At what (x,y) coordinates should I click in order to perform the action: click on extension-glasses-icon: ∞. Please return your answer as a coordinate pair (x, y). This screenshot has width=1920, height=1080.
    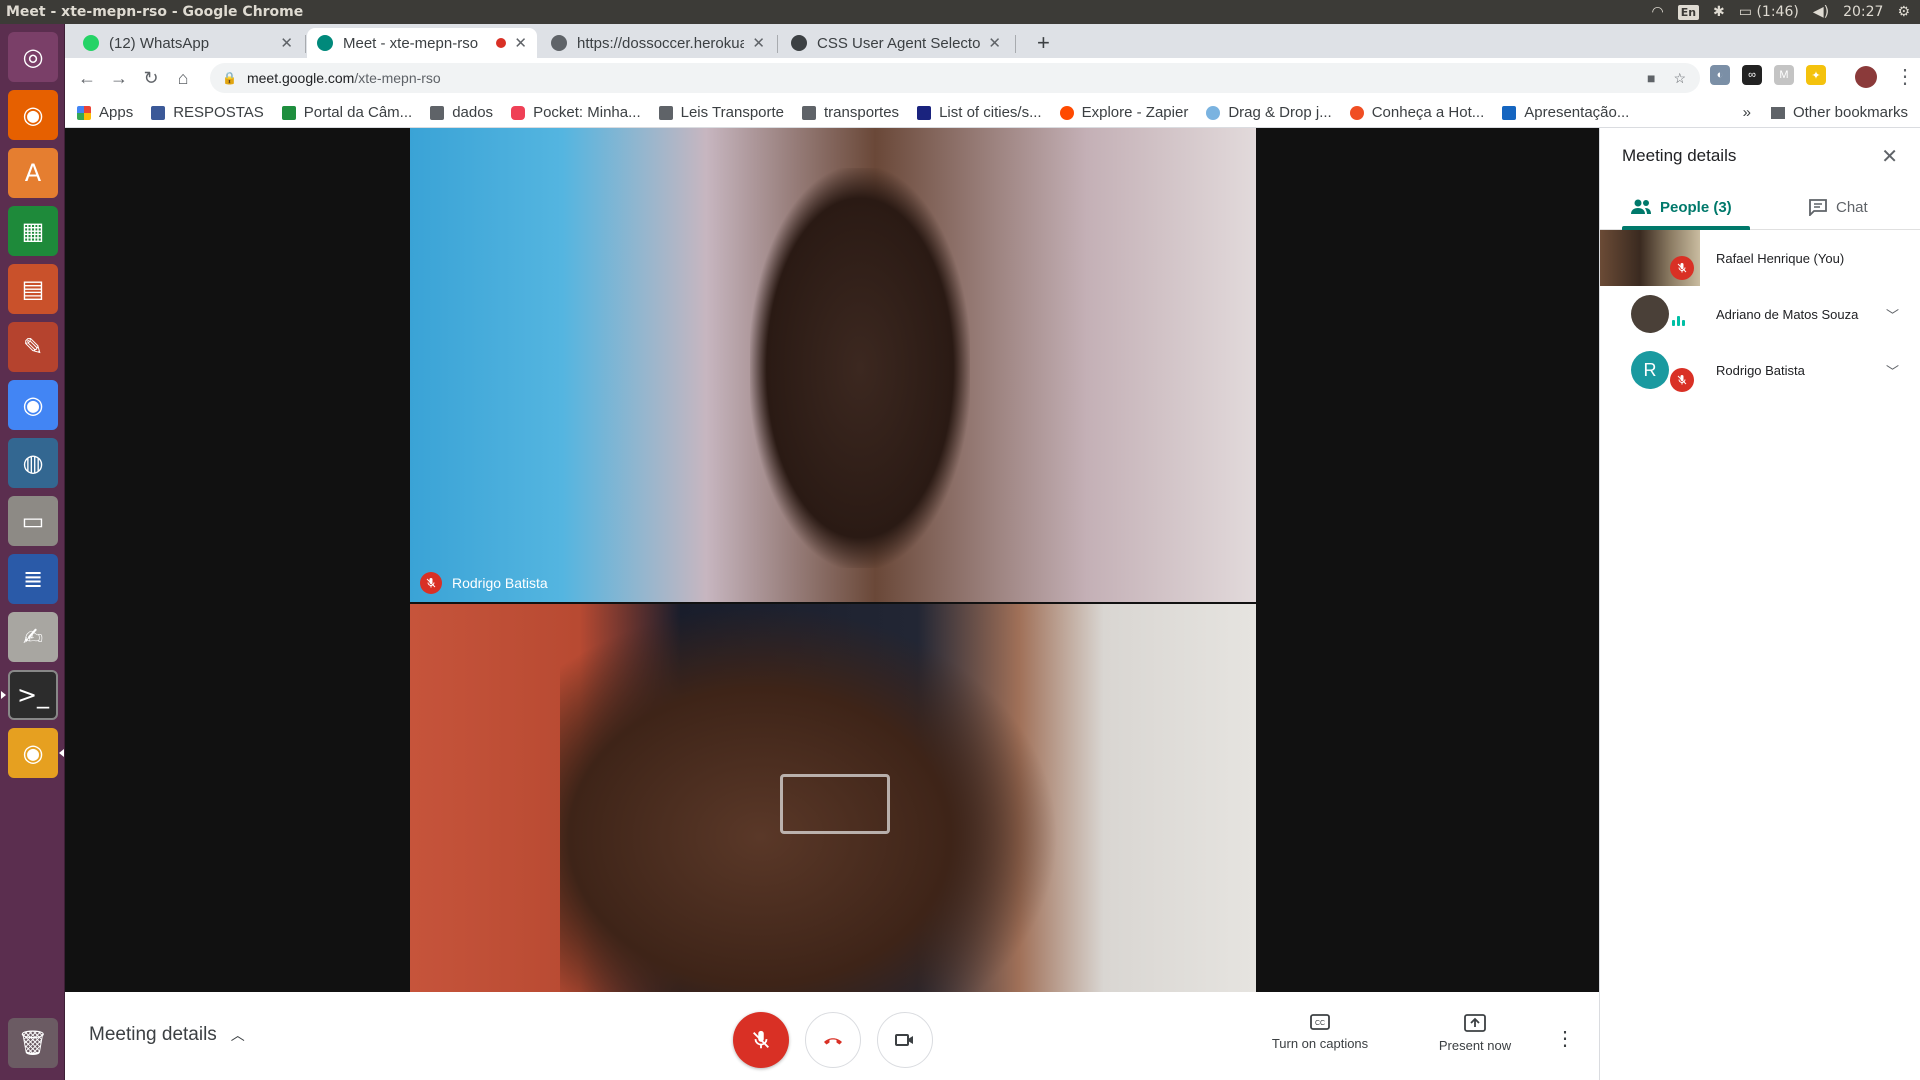
    Looking at the image, I should click on (1752, 75).